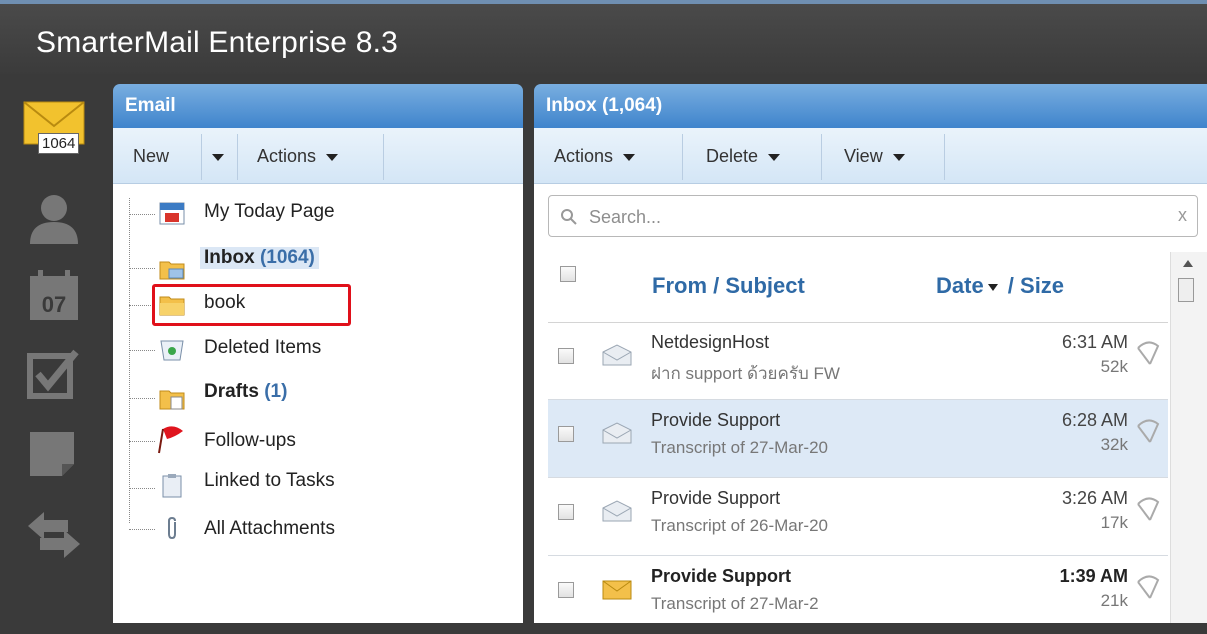  What do you see at coordinates (151, 156) in the screenshot?
I see `new-button: New` at bounding box center [151, 156].